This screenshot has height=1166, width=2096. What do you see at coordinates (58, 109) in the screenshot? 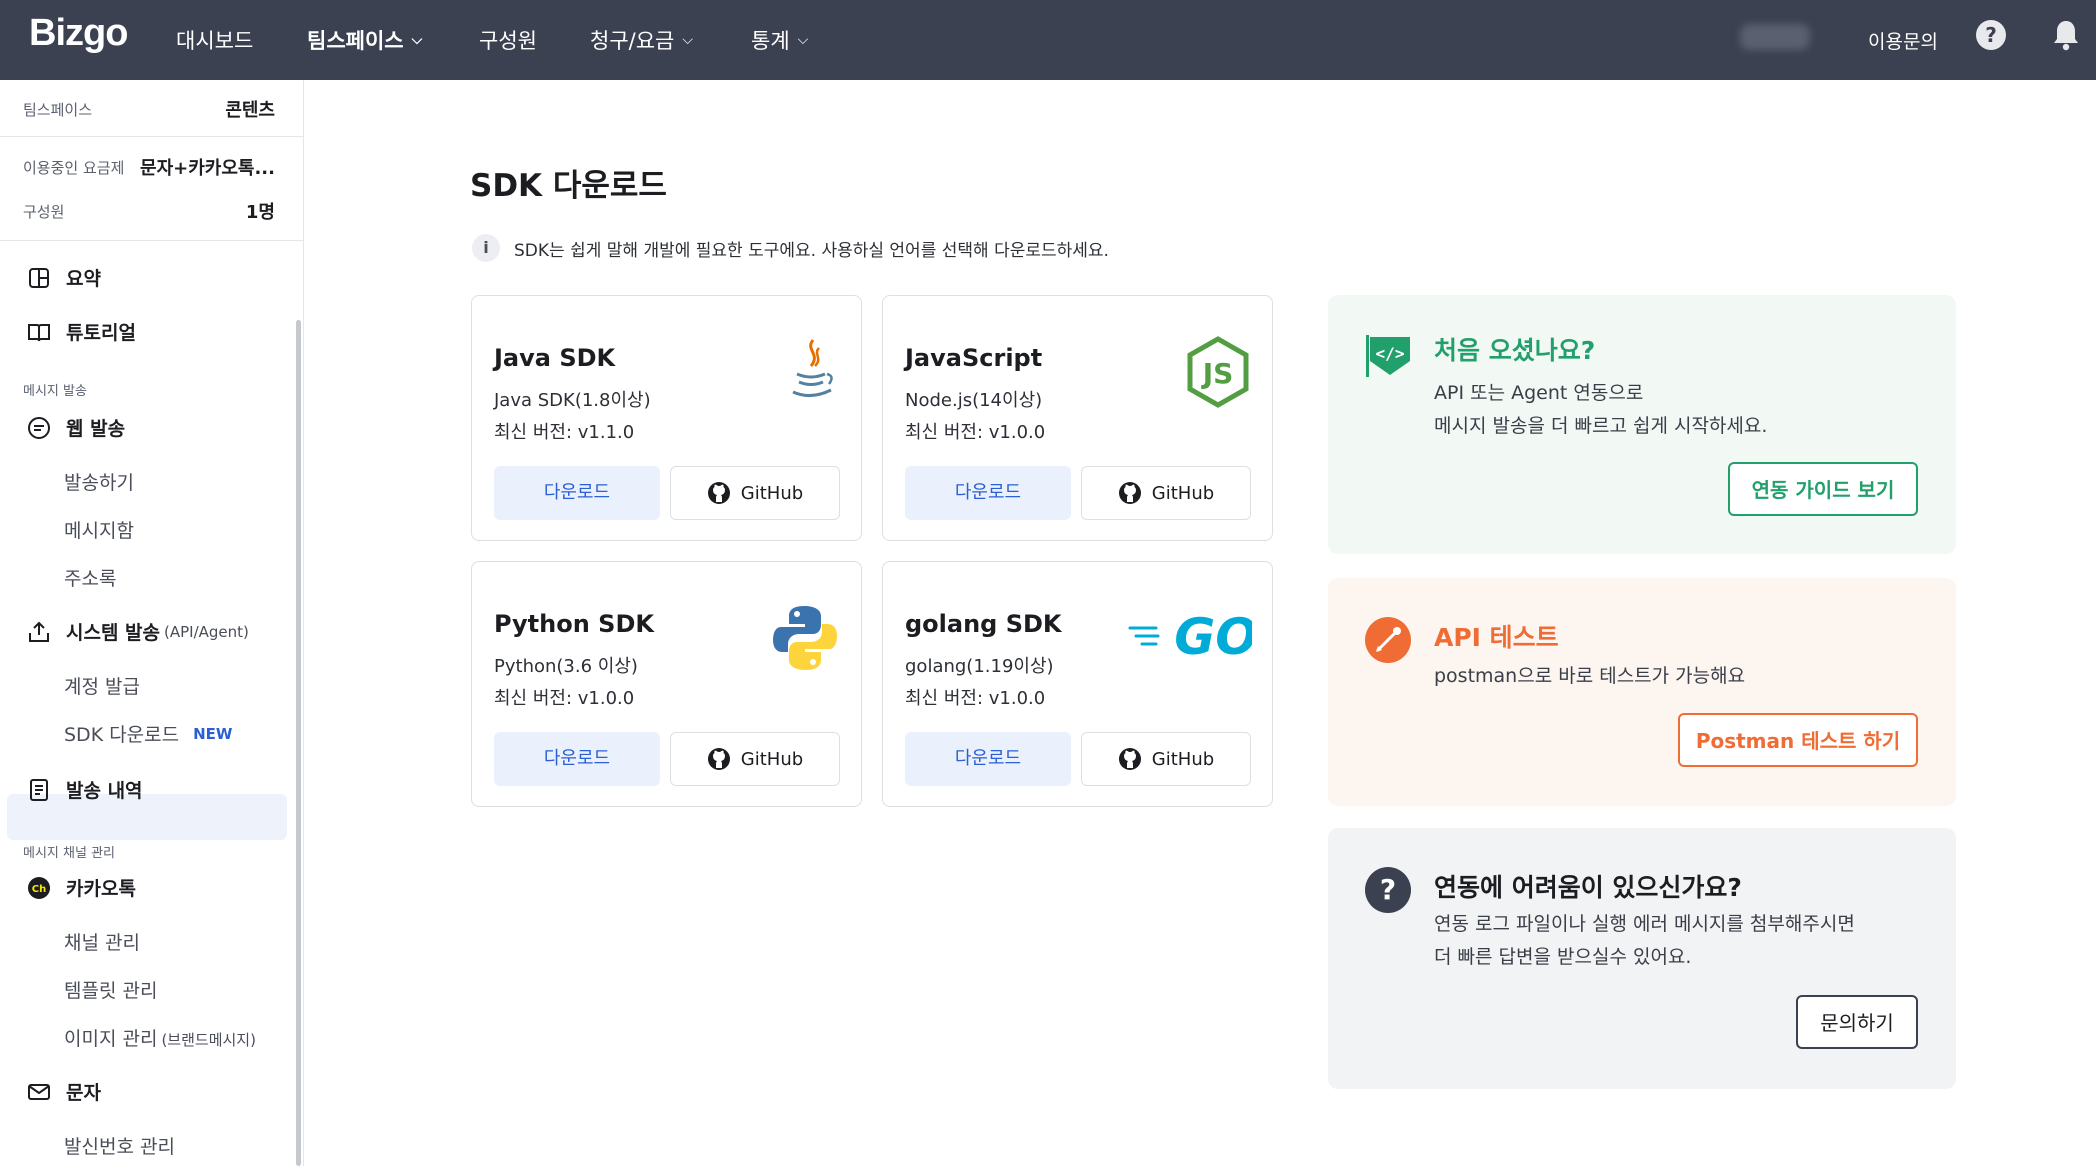
I see `teamspace-label: 팀스페이스` at bounding box center [58, 109].